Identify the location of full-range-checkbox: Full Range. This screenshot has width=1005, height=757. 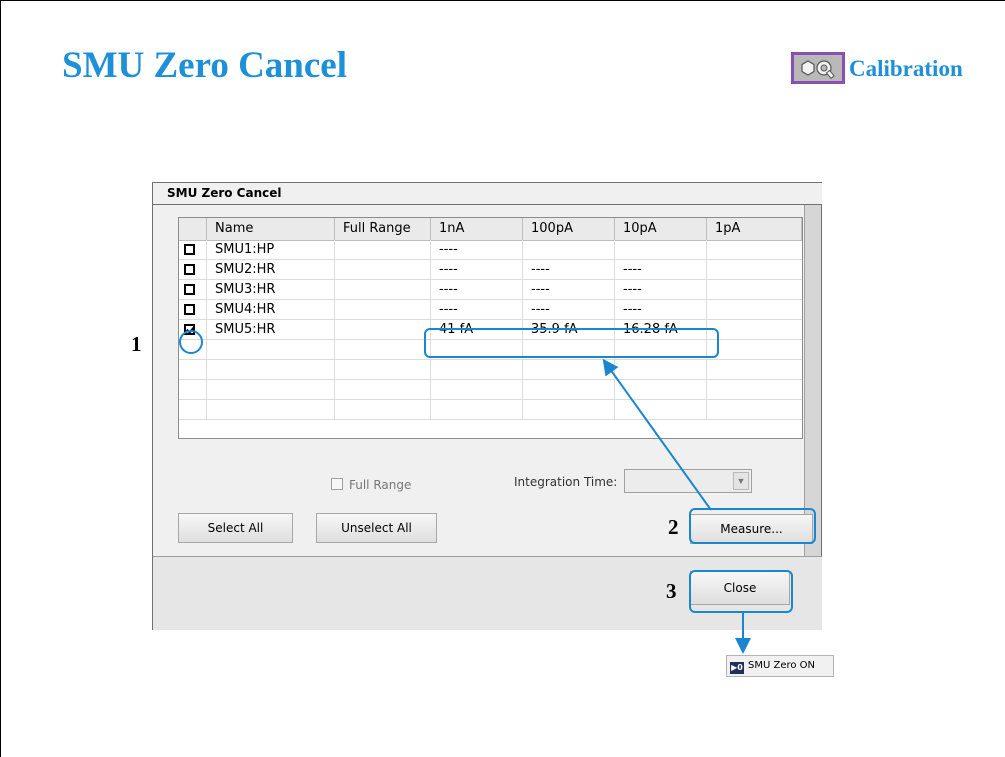
(371, 485).